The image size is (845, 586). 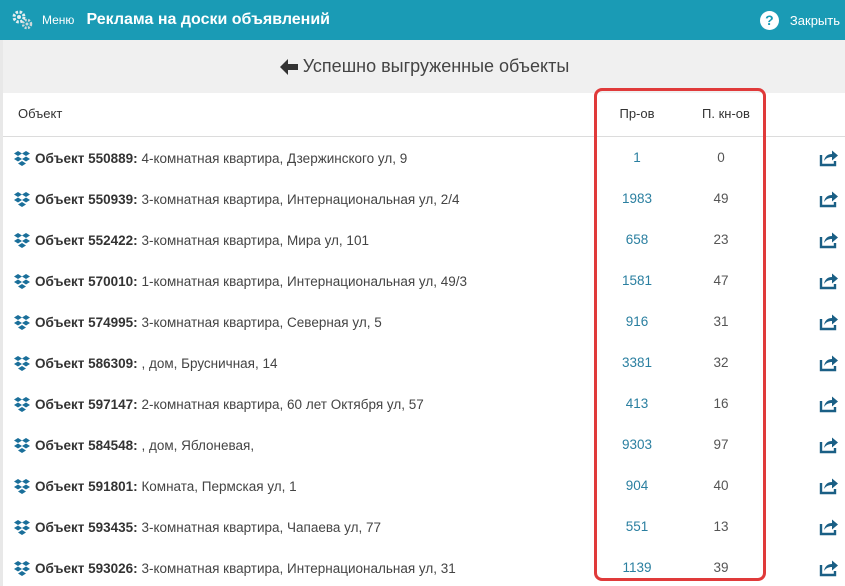 I want to click on table-header: Объект Пр-ов П. кн-ов, so click(x=424, y=115).